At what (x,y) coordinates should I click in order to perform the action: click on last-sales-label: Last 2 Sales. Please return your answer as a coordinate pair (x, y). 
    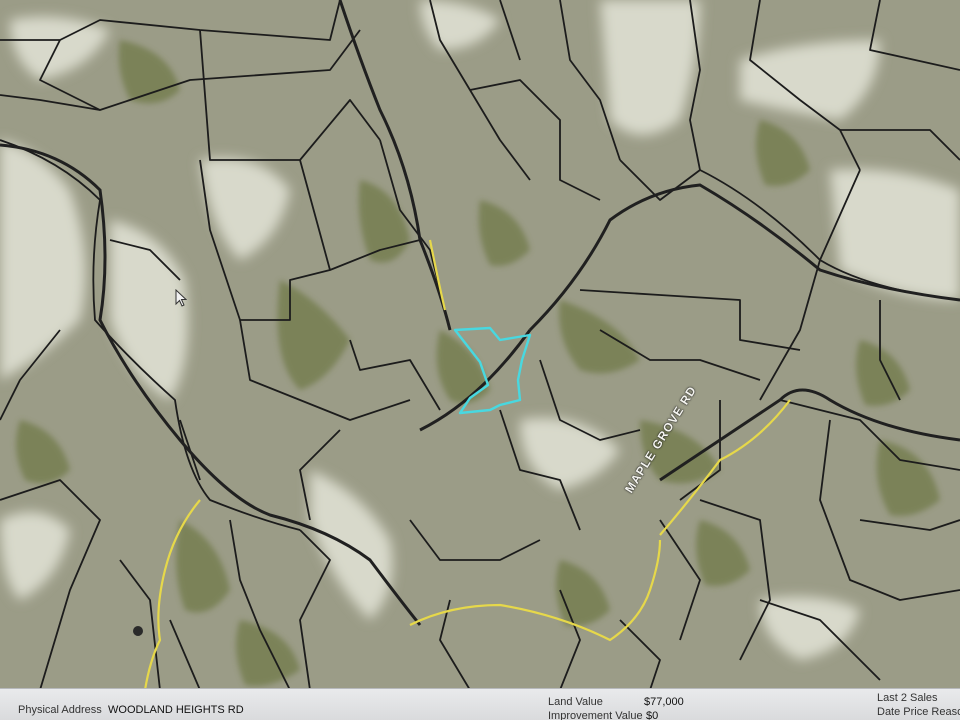
    Looking at the image, I should click on (907, 698).